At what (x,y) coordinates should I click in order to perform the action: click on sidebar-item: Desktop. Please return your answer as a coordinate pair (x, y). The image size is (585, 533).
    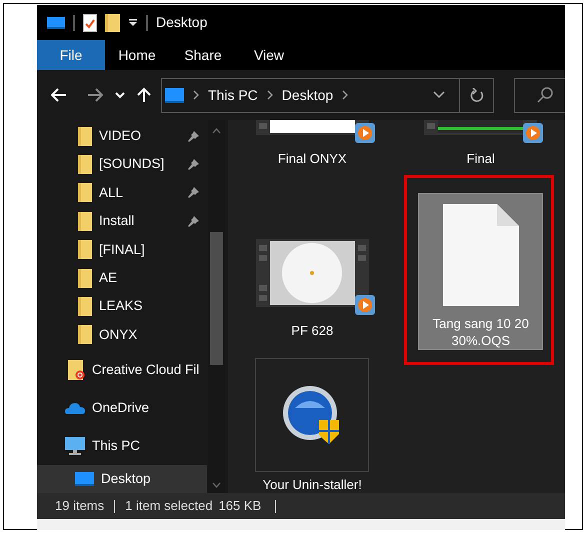
    Looking at the image, I should click on (122, 479).